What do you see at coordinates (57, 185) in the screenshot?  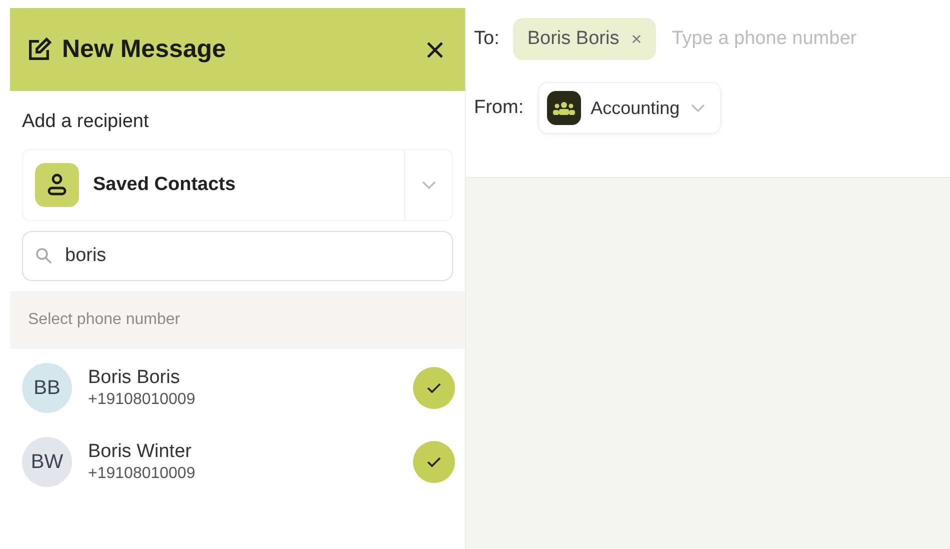 I see `person-icon` at bounding box center [57, 185].